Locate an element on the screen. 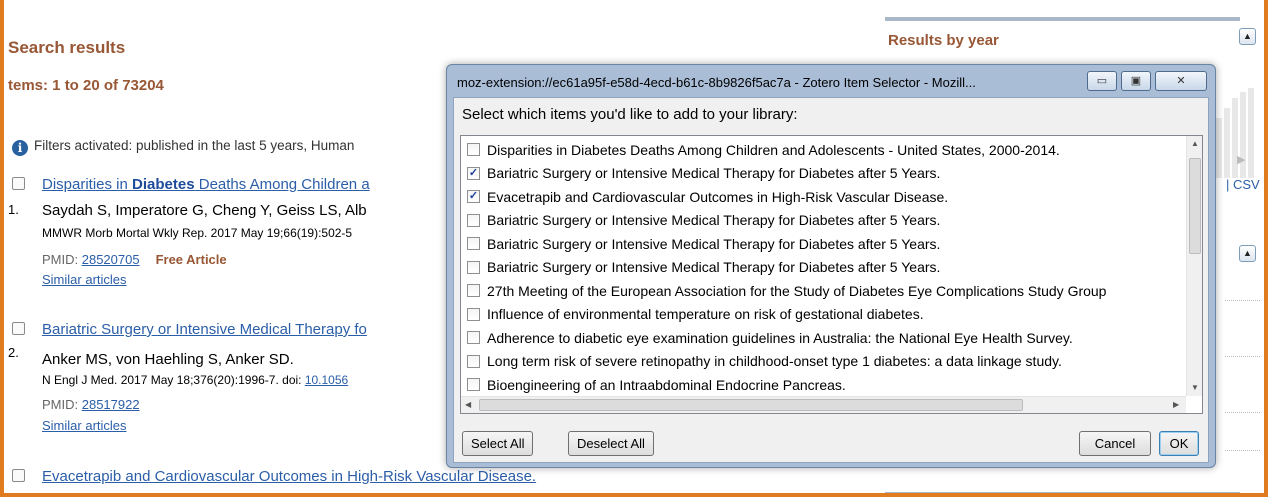 This screenshot has height=497, width=1268. result-number: 2. is located at coordinates (13, 352).